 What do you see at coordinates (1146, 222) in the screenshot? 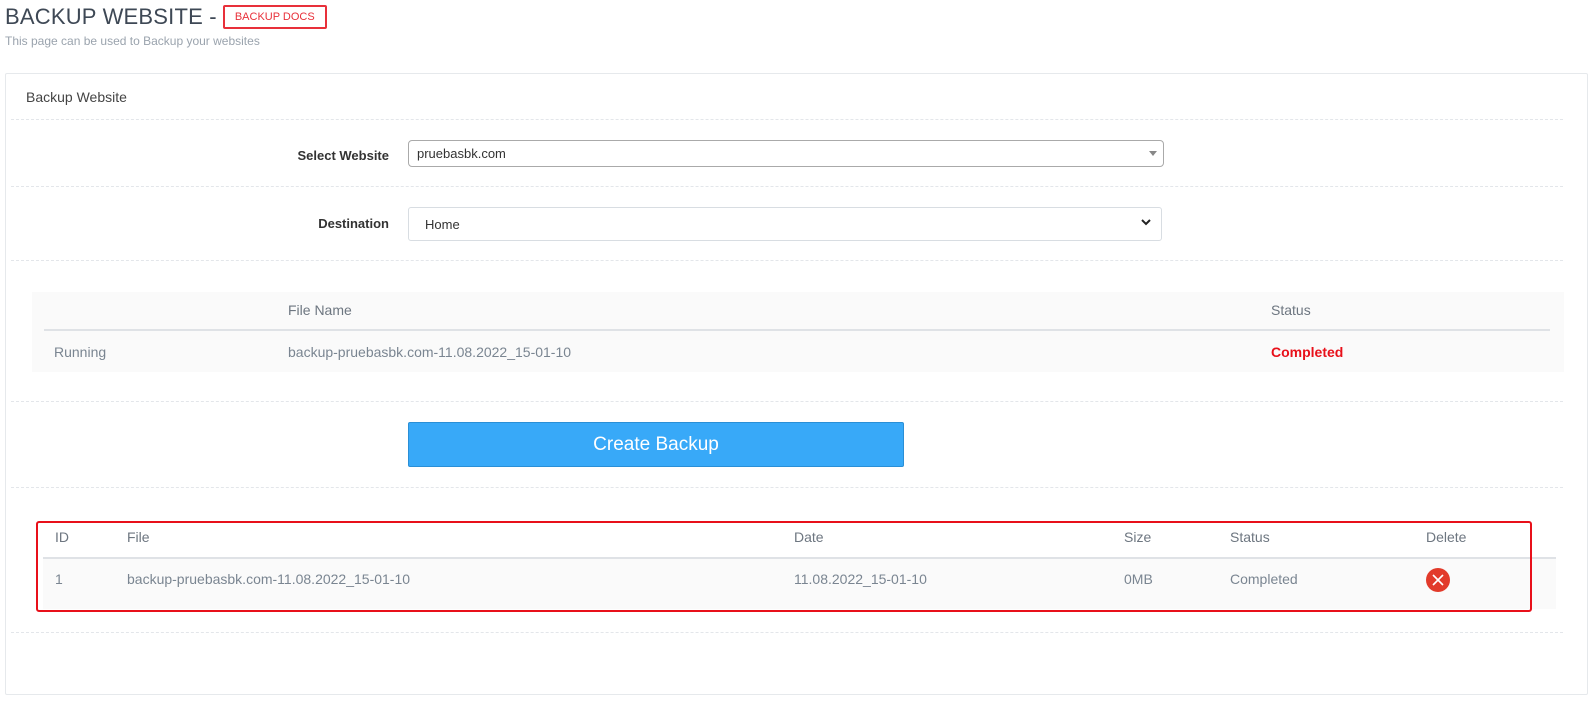
I see `chevron-down-icon` at bounding box center [1146, 222].